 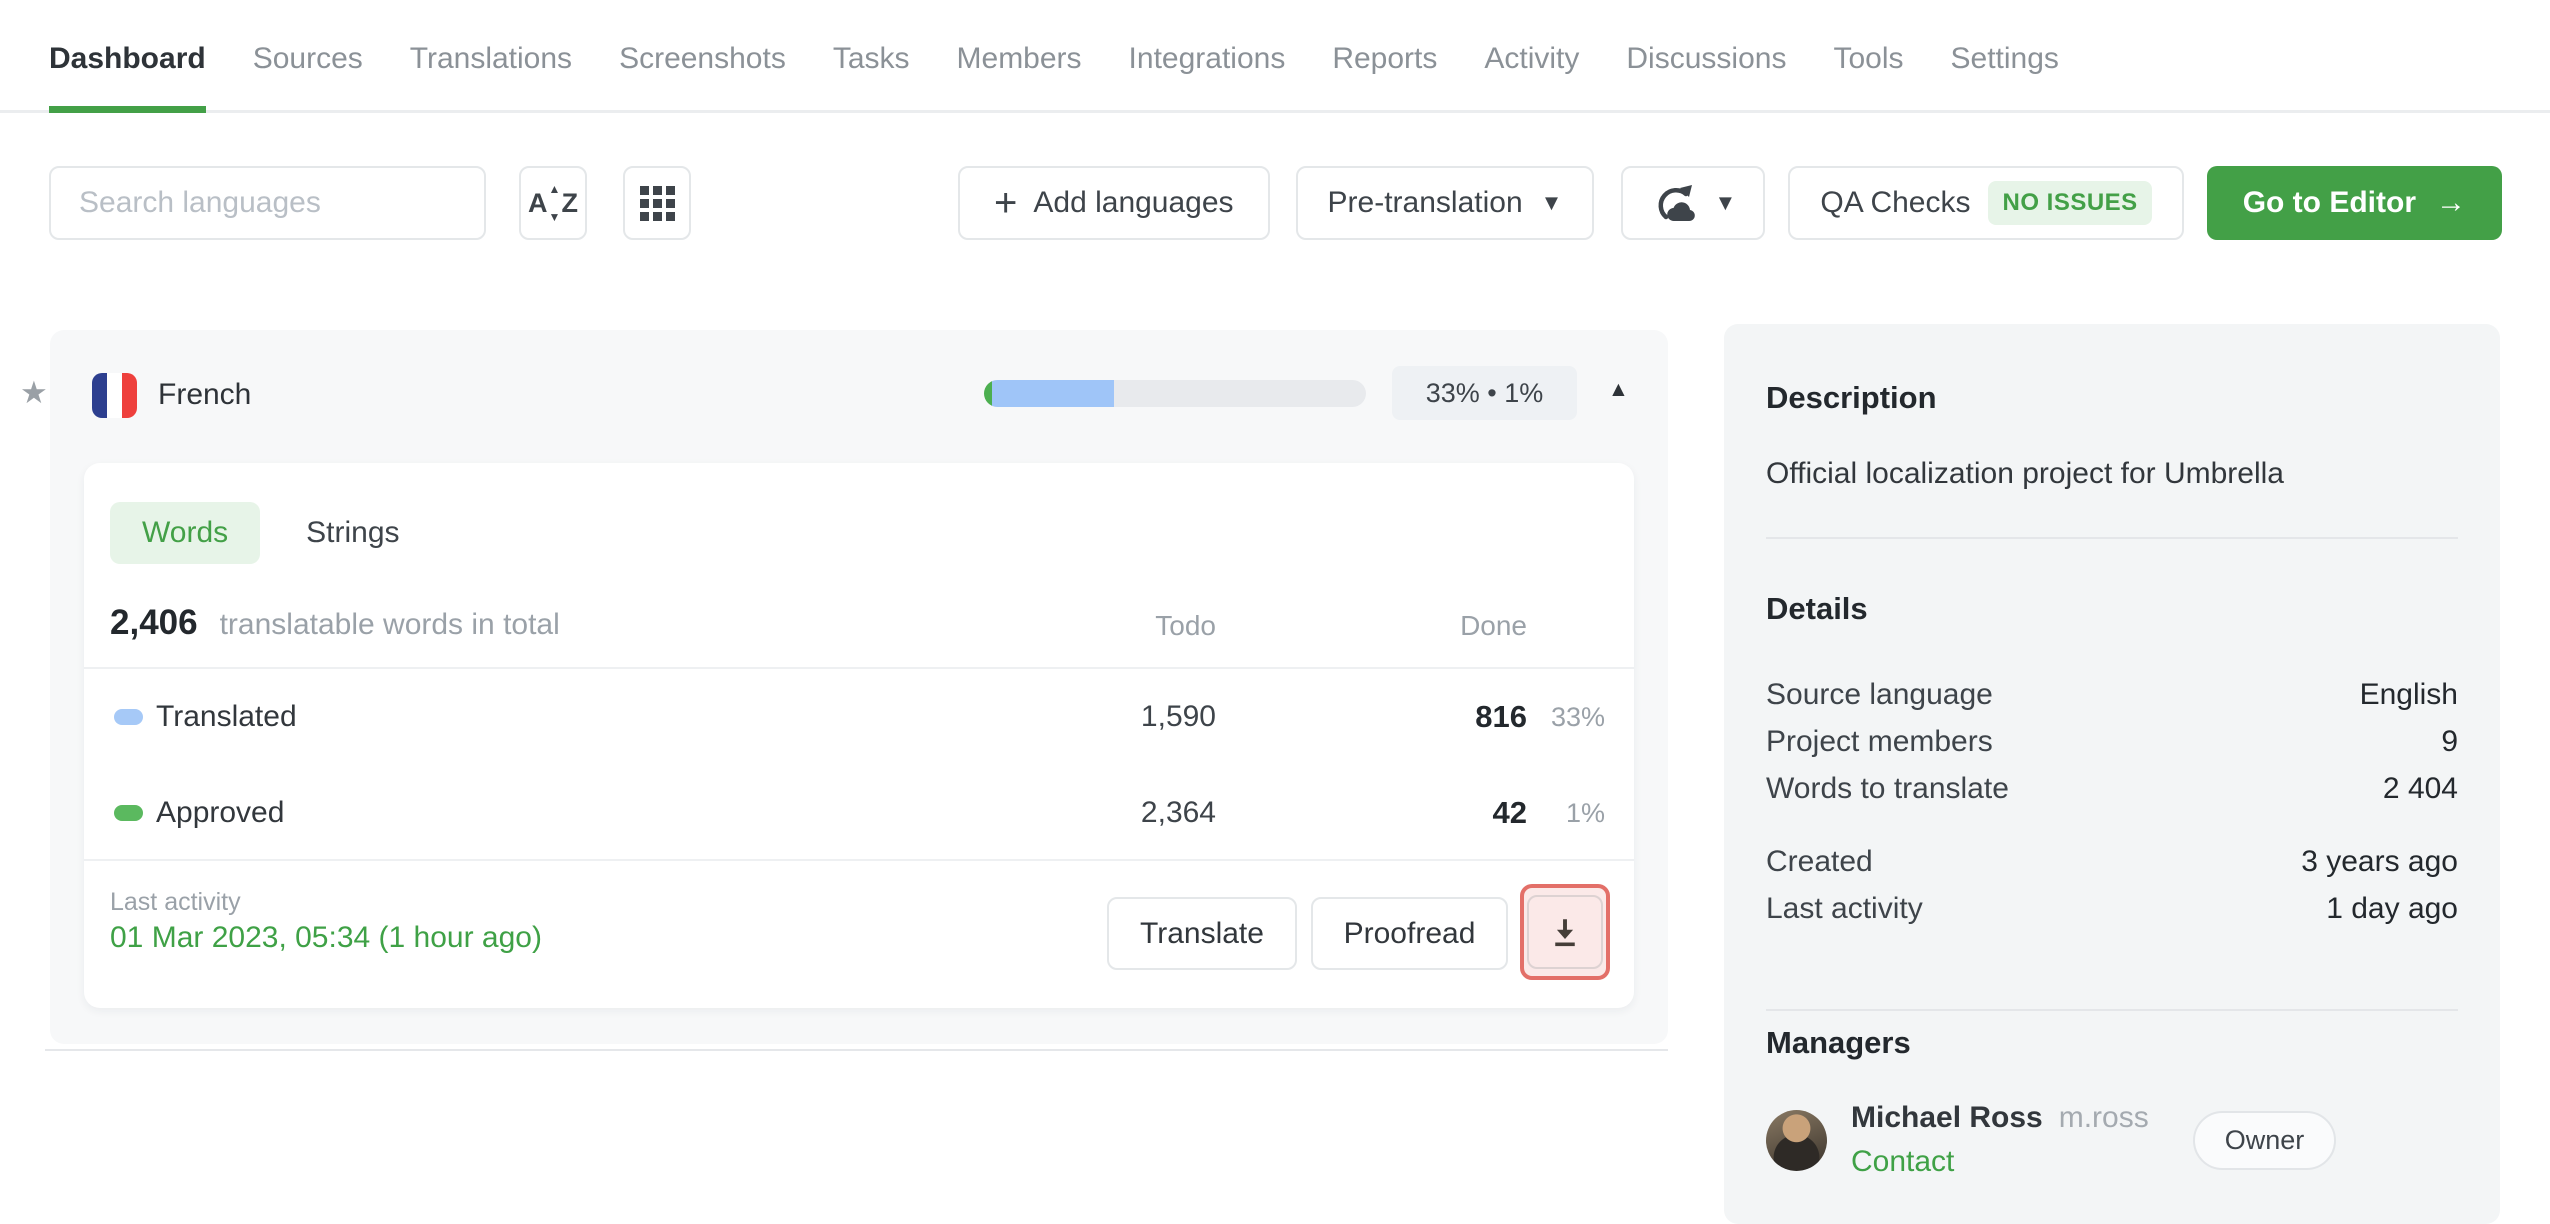 I want to click on description-title: Description, so click(x=1851, y=397).